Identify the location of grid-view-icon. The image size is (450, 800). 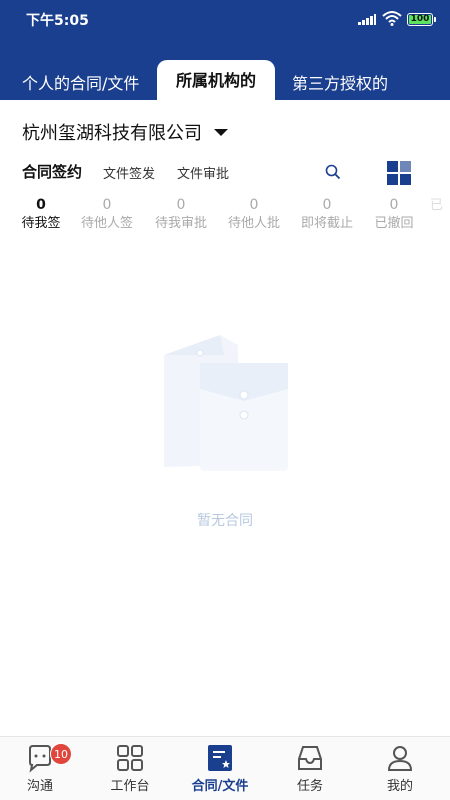
(399, 173).